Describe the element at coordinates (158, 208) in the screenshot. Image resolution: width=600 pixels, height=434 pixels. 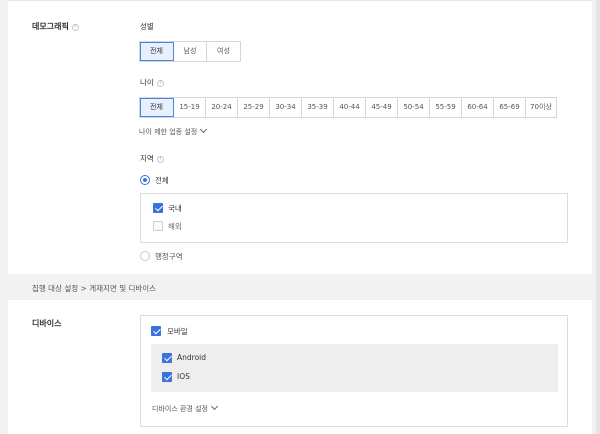
I see `domestic-checkbox` at that location.